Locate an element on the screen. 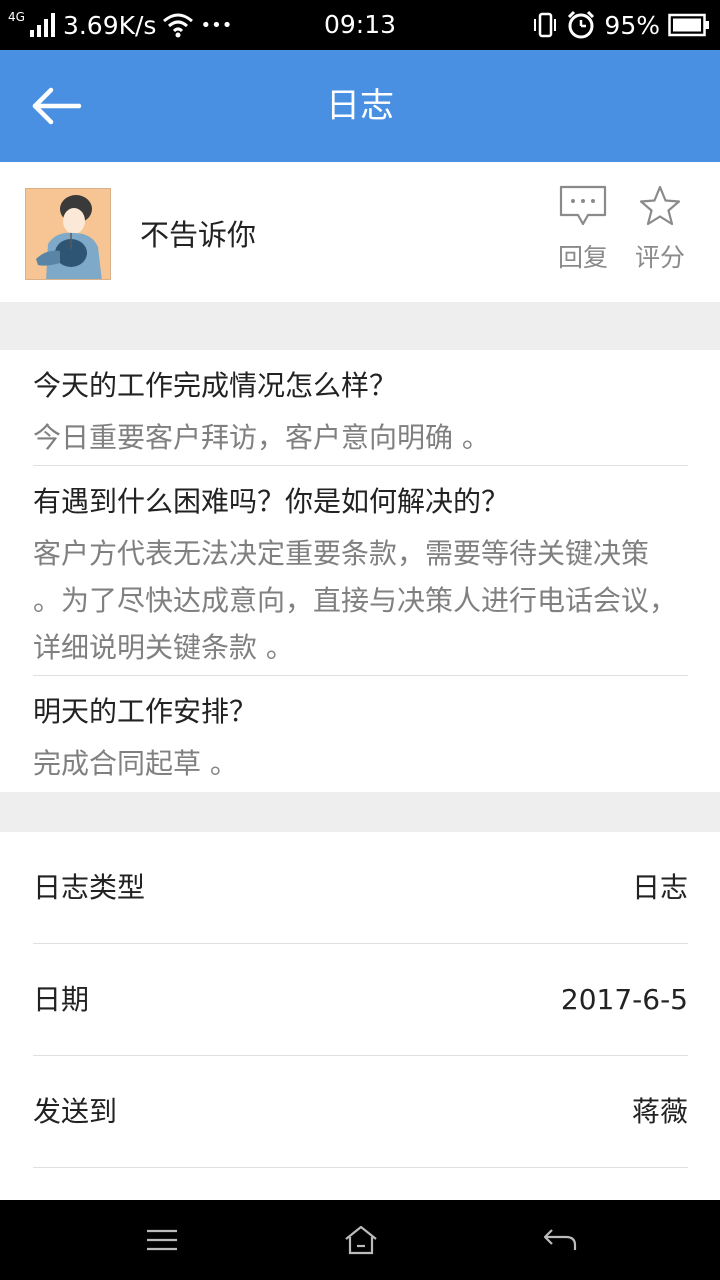 This screenshot has height=1280, width=720. question-text: 明天的工作安排？ is located at coordinates (145, 711).